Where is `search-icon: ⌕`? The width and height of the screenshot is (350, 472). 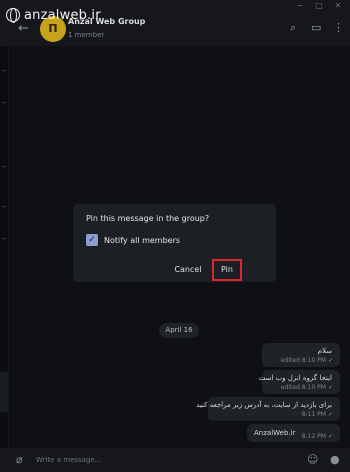
search-icon: ⌕ is located at coordinates (293, 28).